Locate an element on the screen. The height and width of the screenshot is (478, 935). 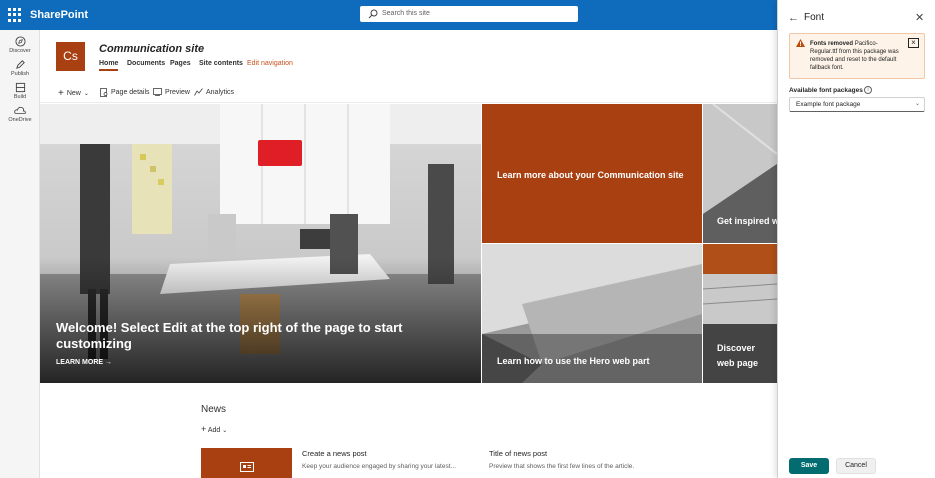
dismiss-warning-button: × is located at coordinates (913, 43).